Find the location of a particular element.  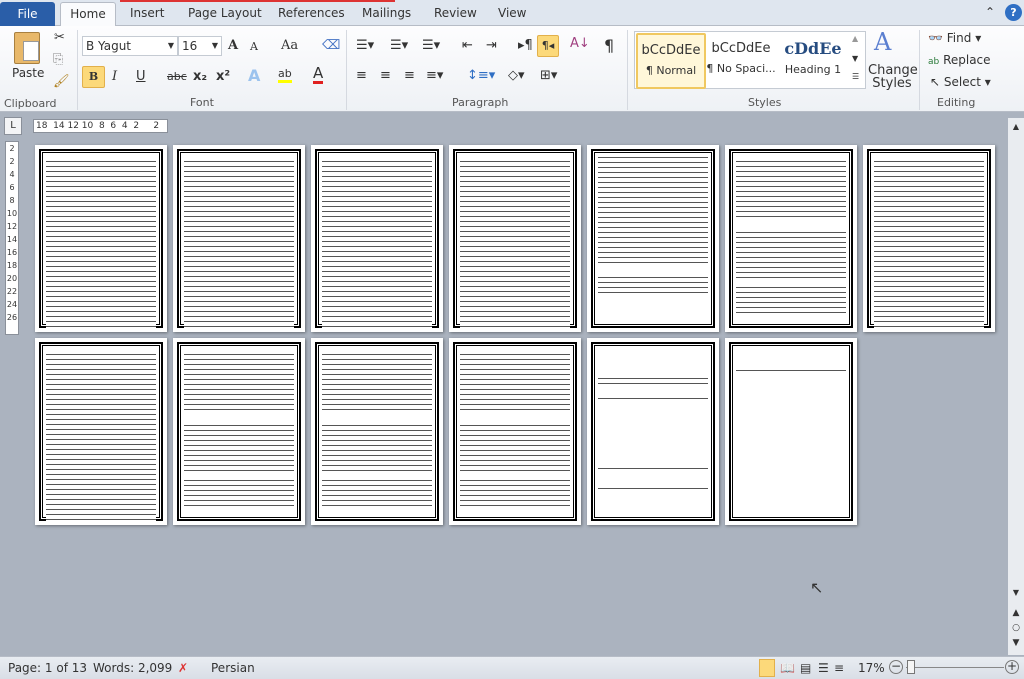

language-indicator: Persian is located at coordinates (233, 668).